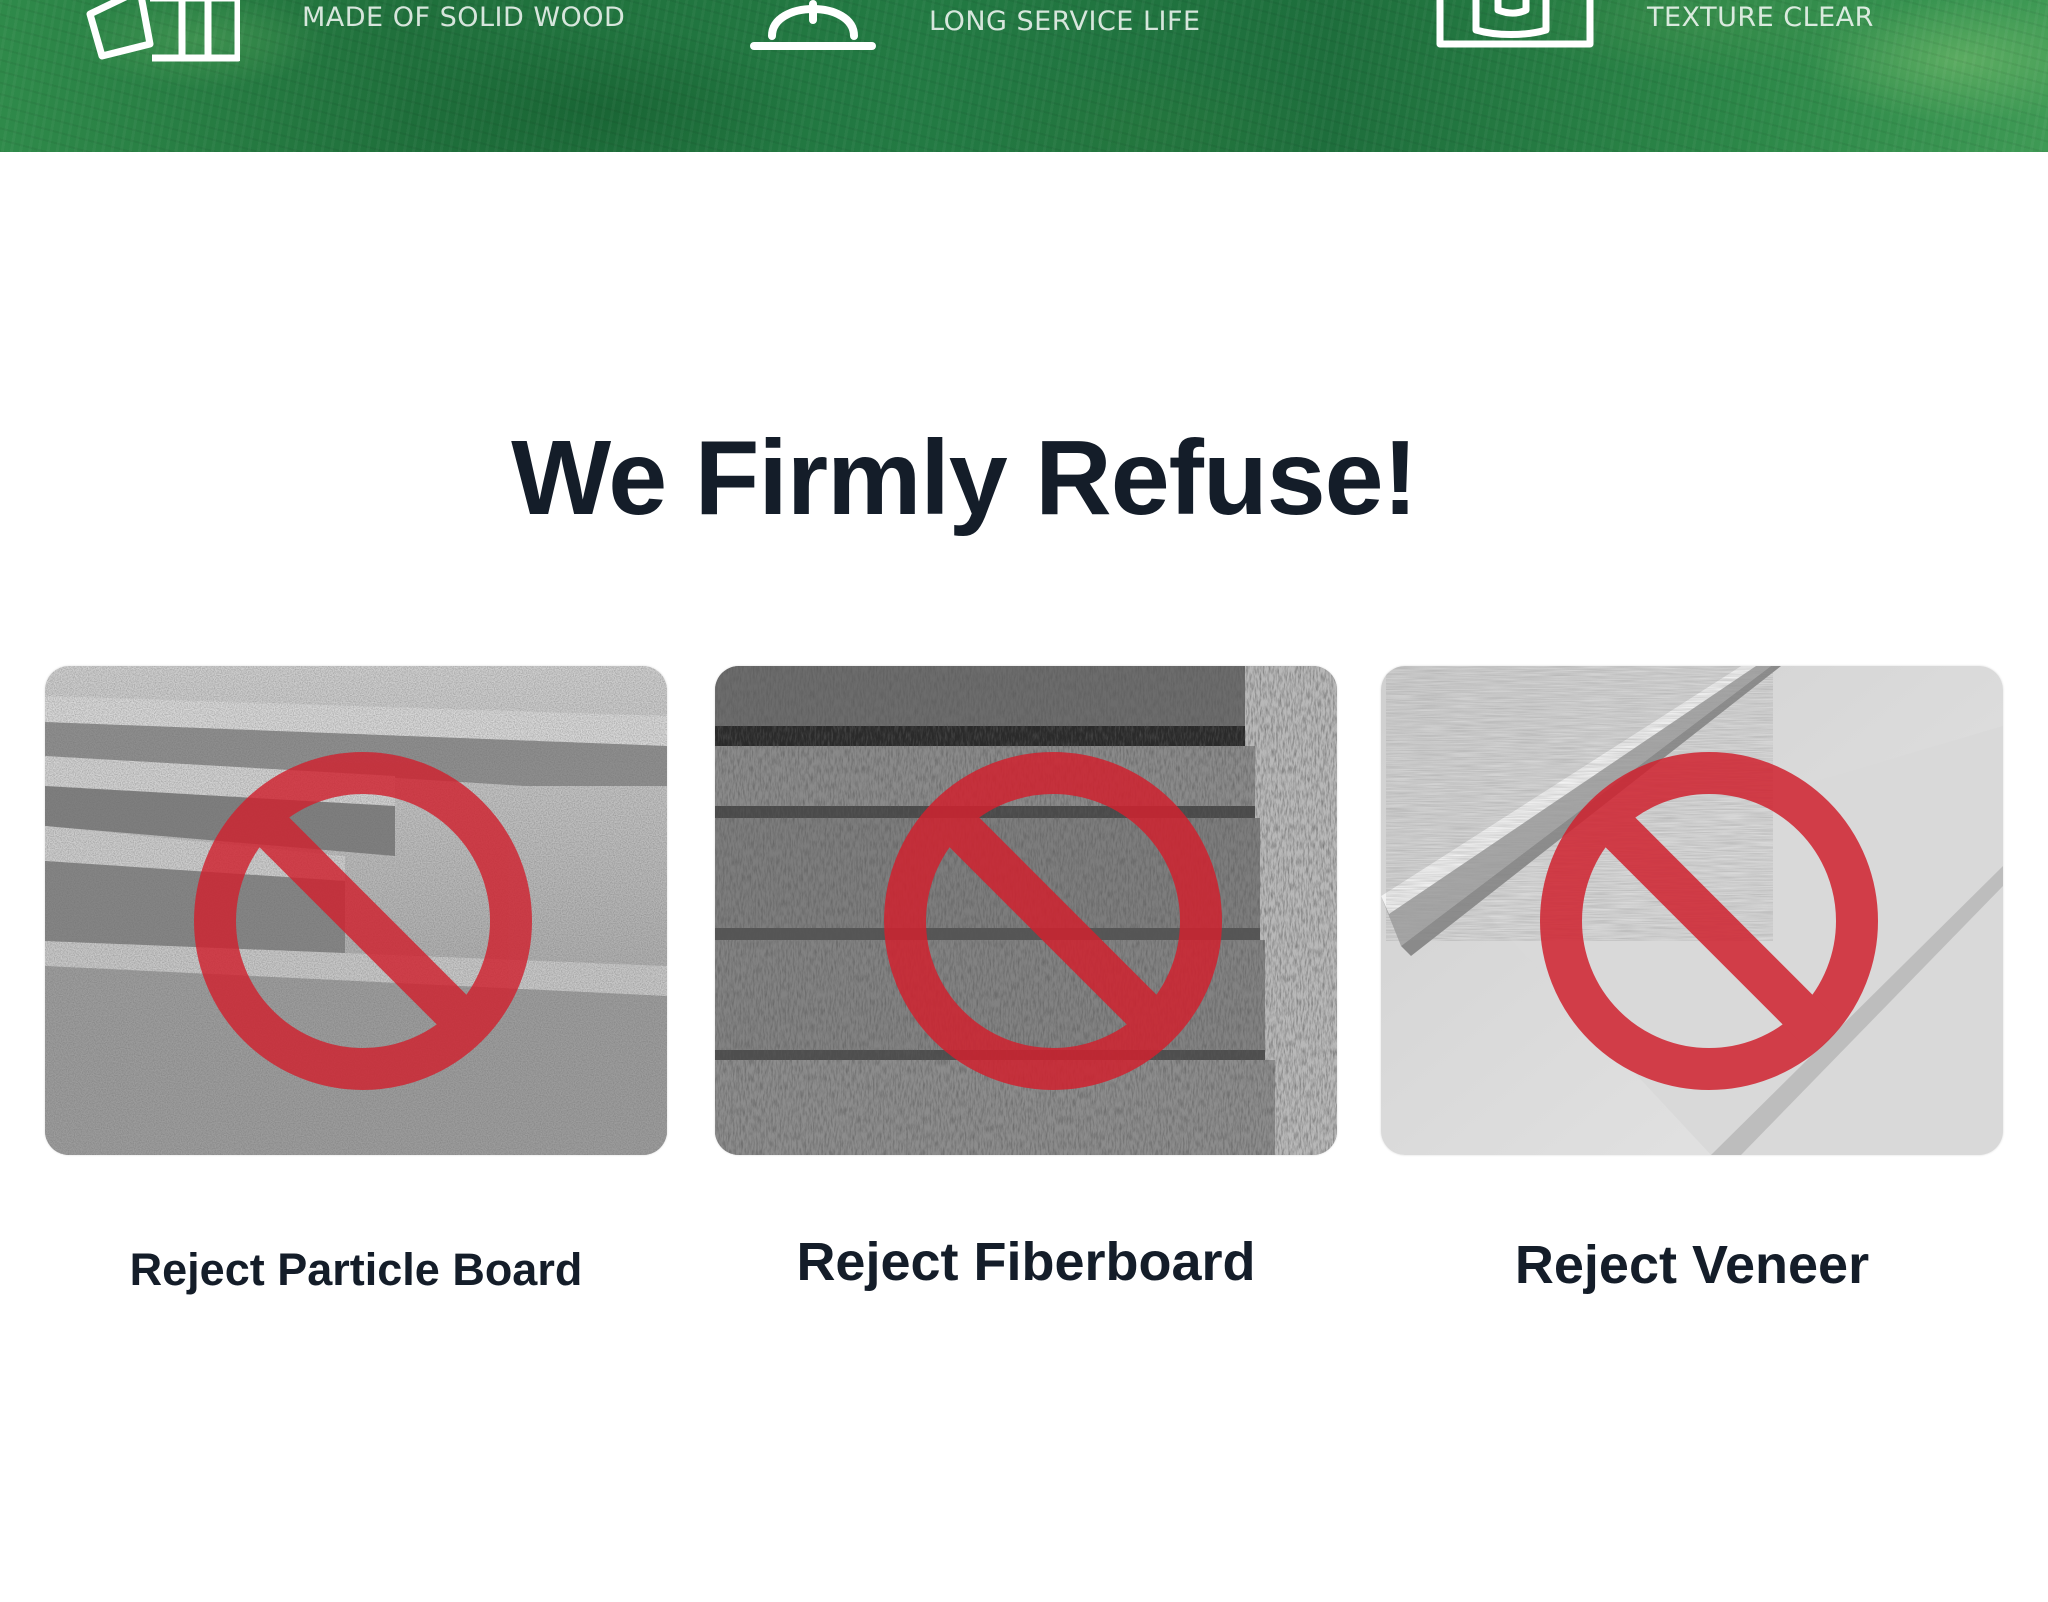  What do you see at coordinates (1516, 27) in the screenshot?
I see `wood-grain-icon` at bounding box center [1516, 27].